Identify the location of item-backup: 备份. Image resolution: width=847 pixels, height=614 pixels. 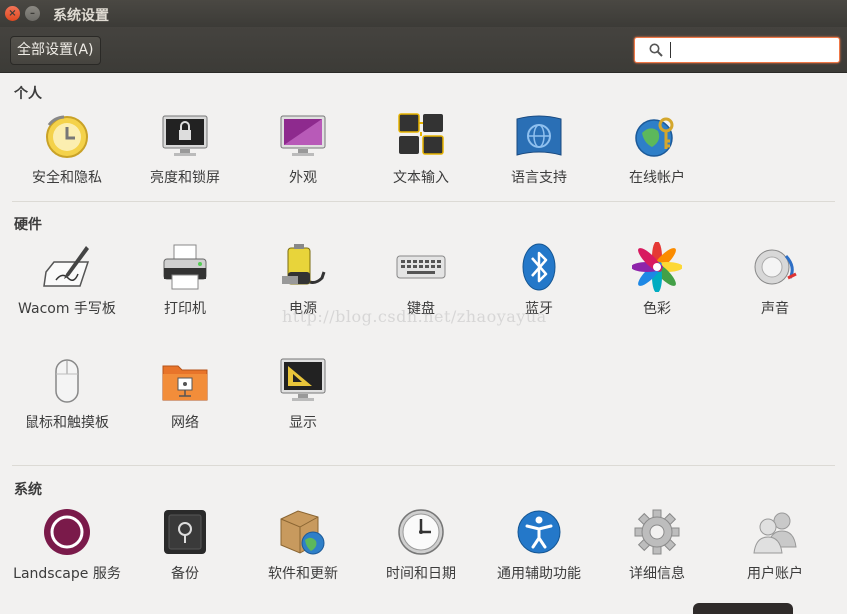
(185, 545).